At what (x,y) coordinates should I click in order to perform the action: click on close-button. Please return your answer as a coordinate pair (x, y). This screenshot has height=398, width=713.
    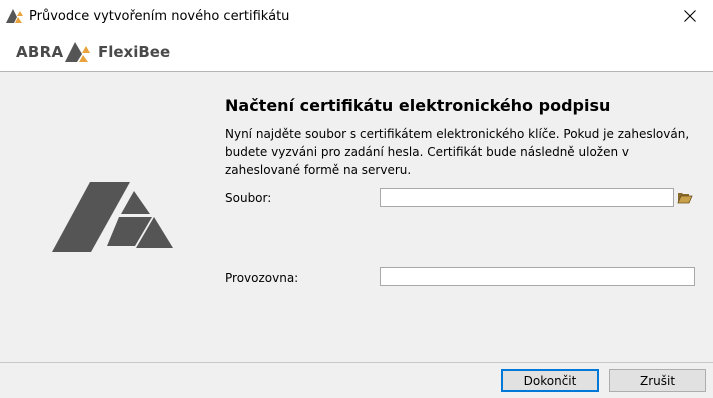
    Looking at the image, I should click on (690, 16).